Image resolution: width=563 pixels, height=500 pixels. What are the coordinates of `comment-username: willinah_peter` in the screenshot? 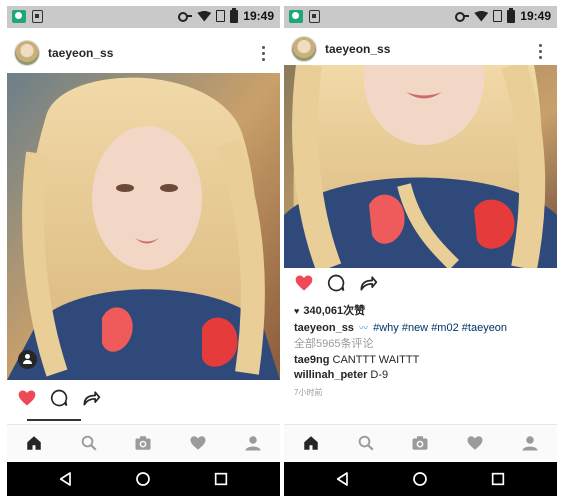 It's located at (330, 375).